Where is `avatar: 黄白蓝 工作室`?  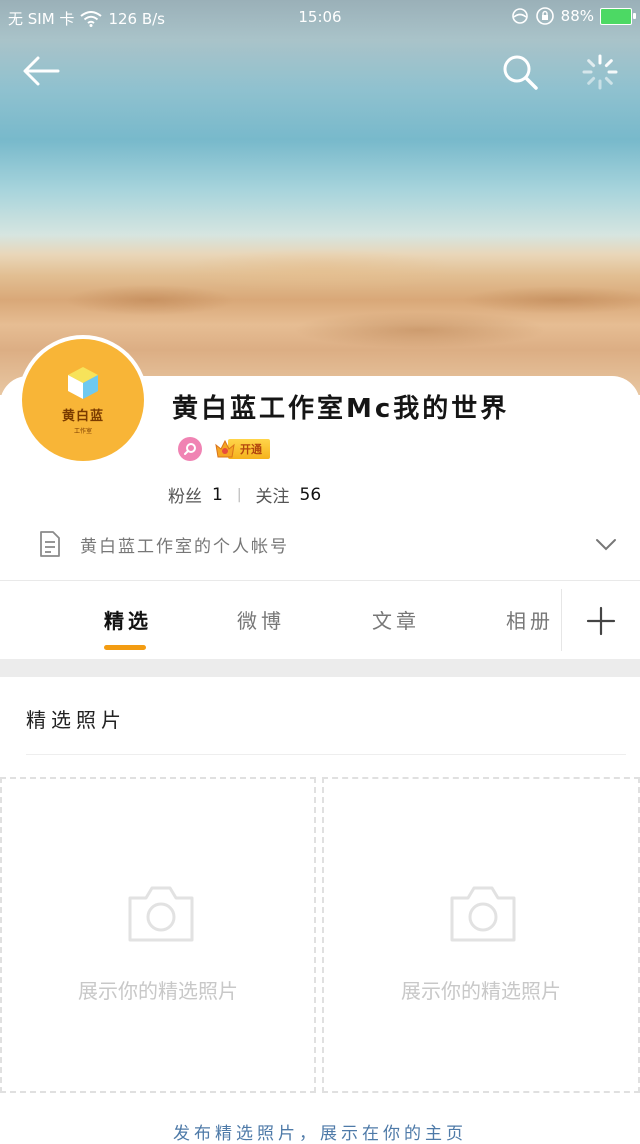
avatar: 黄白蓝 工作室 is located at coordinates (83, 400).